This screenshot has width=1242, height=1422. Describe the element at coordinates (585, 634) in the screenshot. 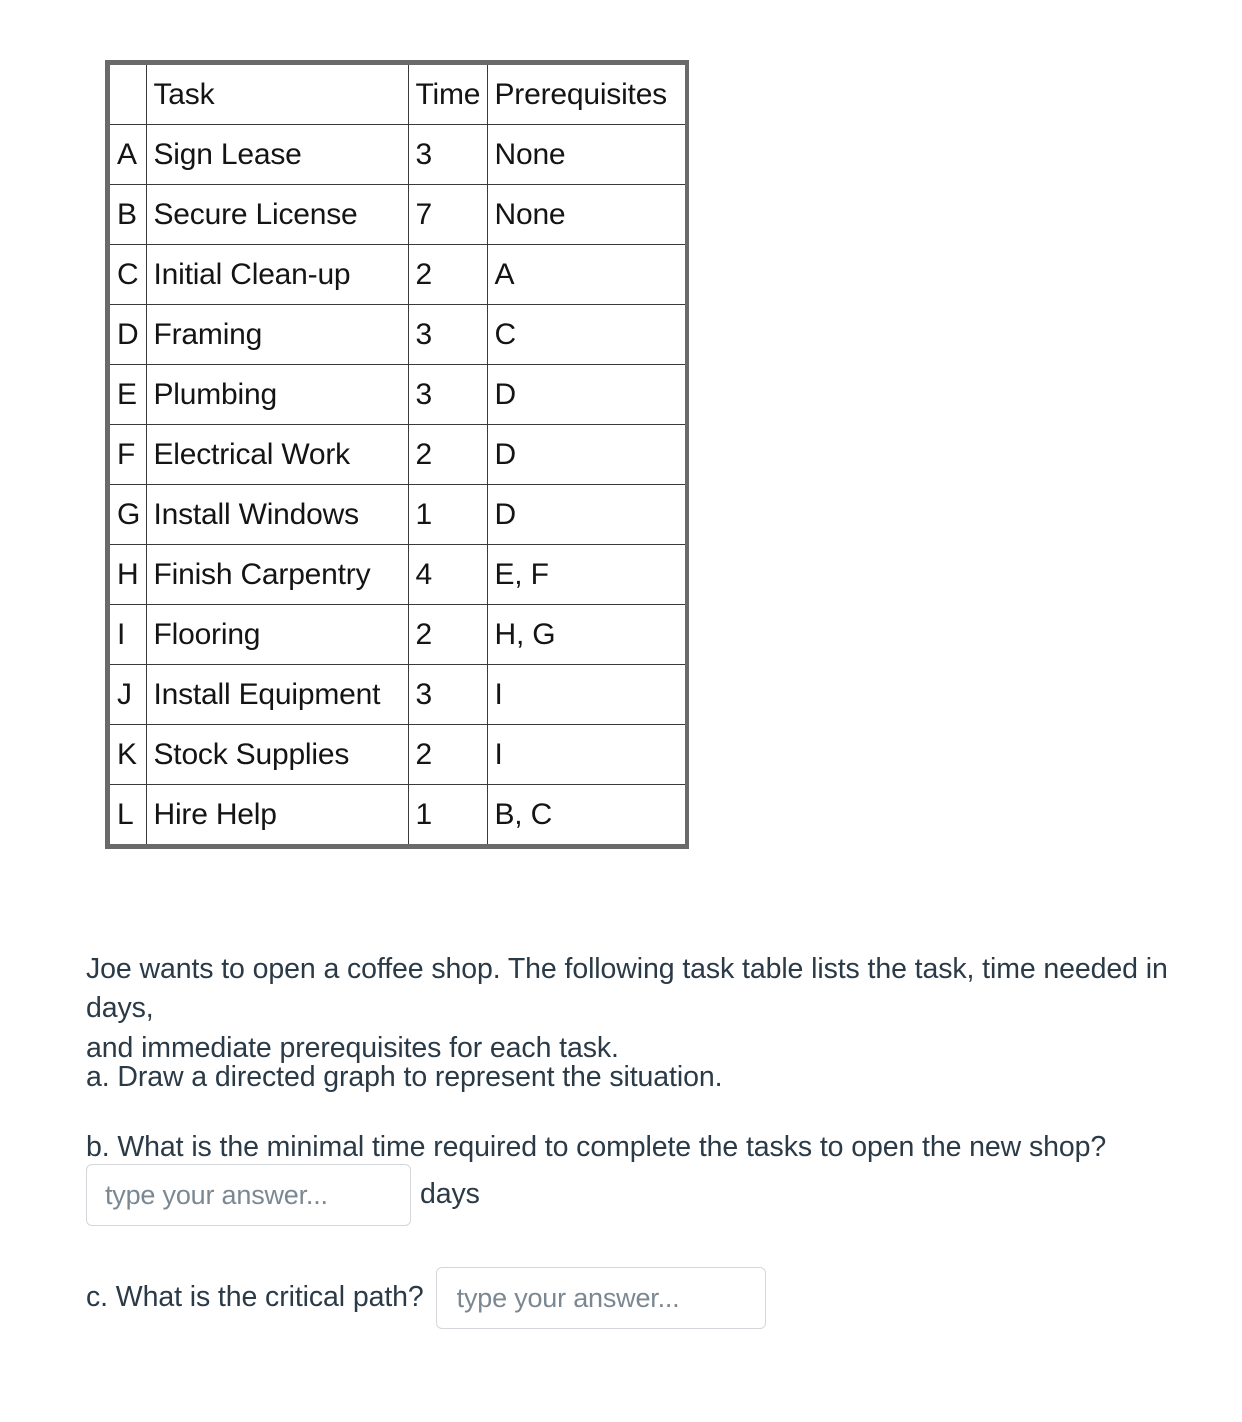

I see `row-prerequisites: H, G` at that location.